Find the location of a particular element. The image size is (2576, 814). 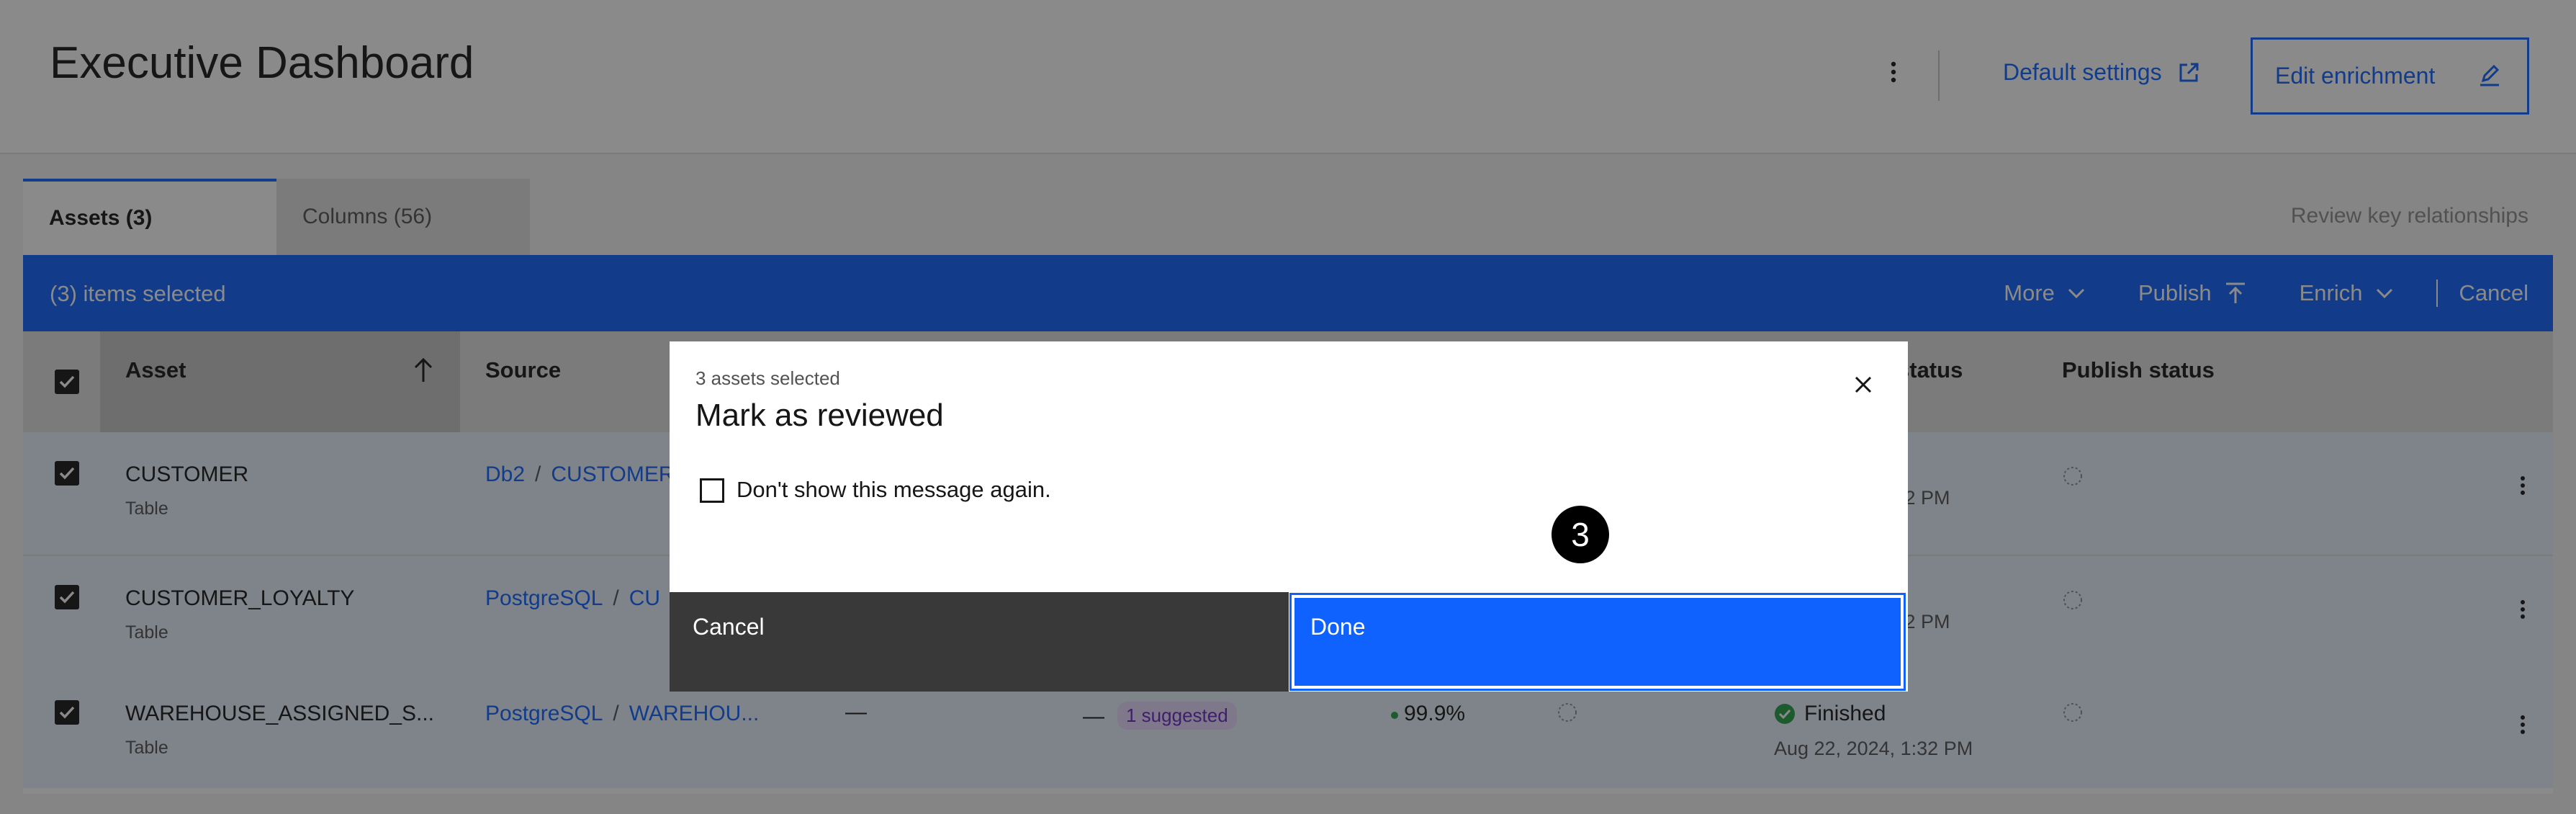

close-icon is located at coordinates (1863, 384).